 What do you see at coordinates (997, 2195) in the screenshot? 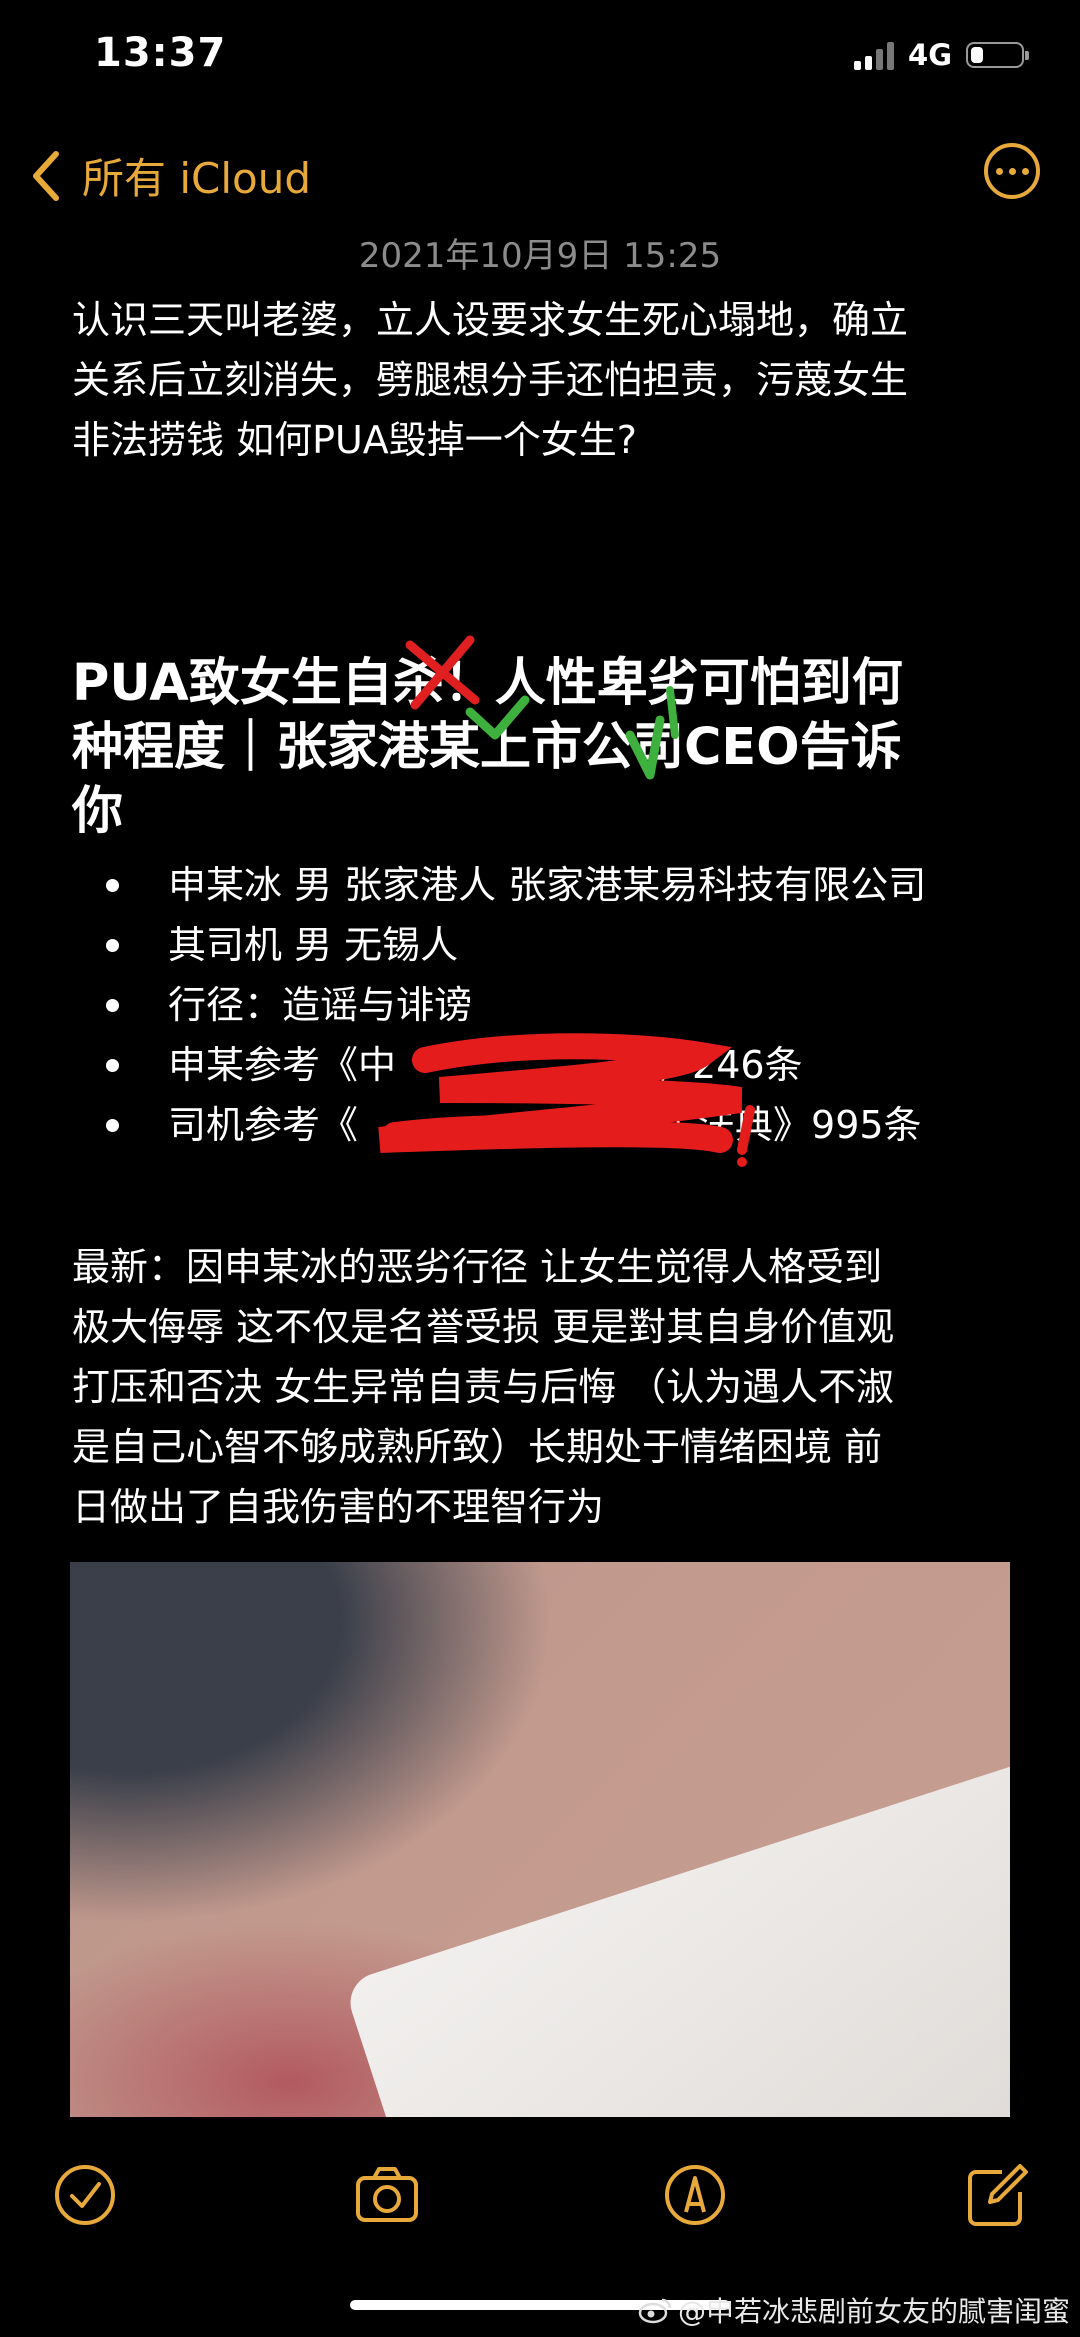
I see `compose-icon` at bounding box center [997, 2195].